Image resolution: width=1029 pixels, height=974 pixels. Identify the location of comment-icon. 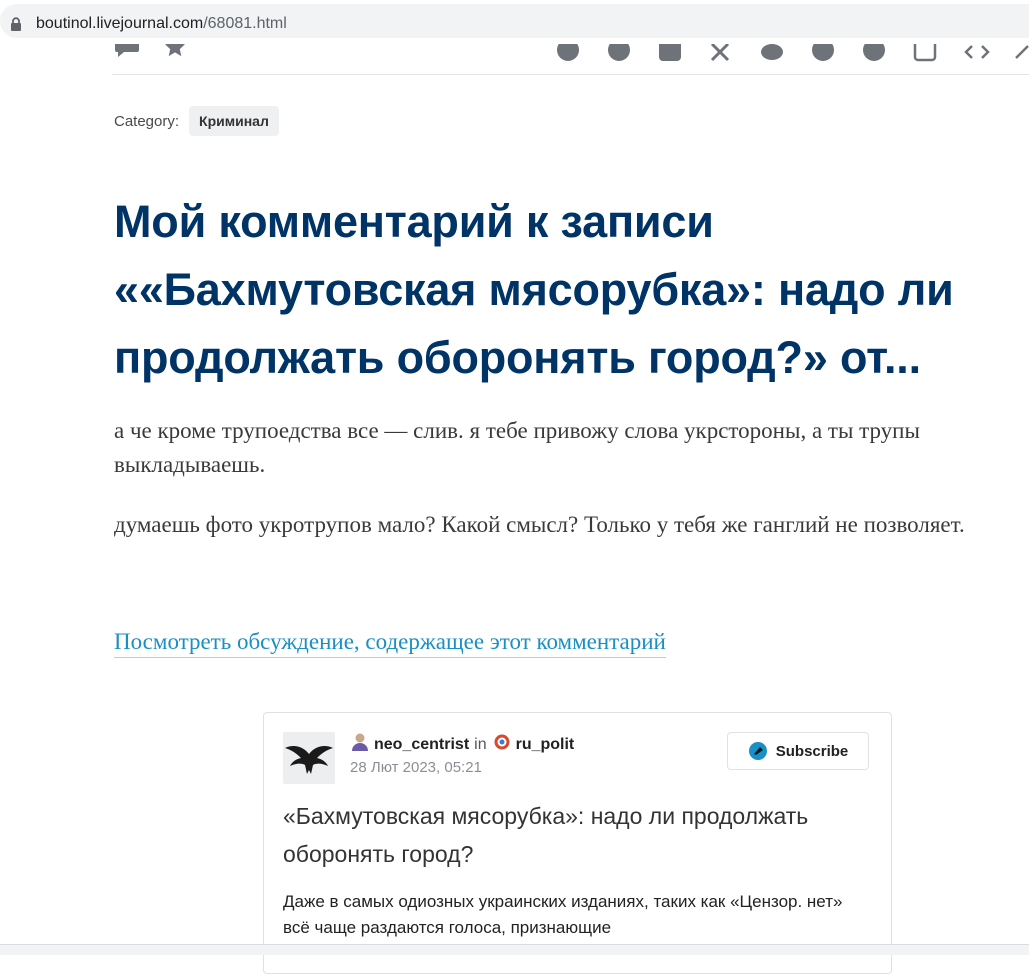
(127, 53).